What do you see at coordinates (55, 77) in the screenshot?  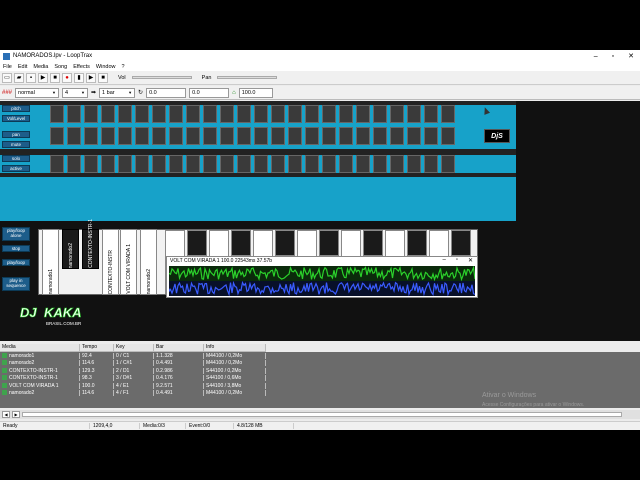 I see `stop-icon: ■` at bounding box center [55, 77].